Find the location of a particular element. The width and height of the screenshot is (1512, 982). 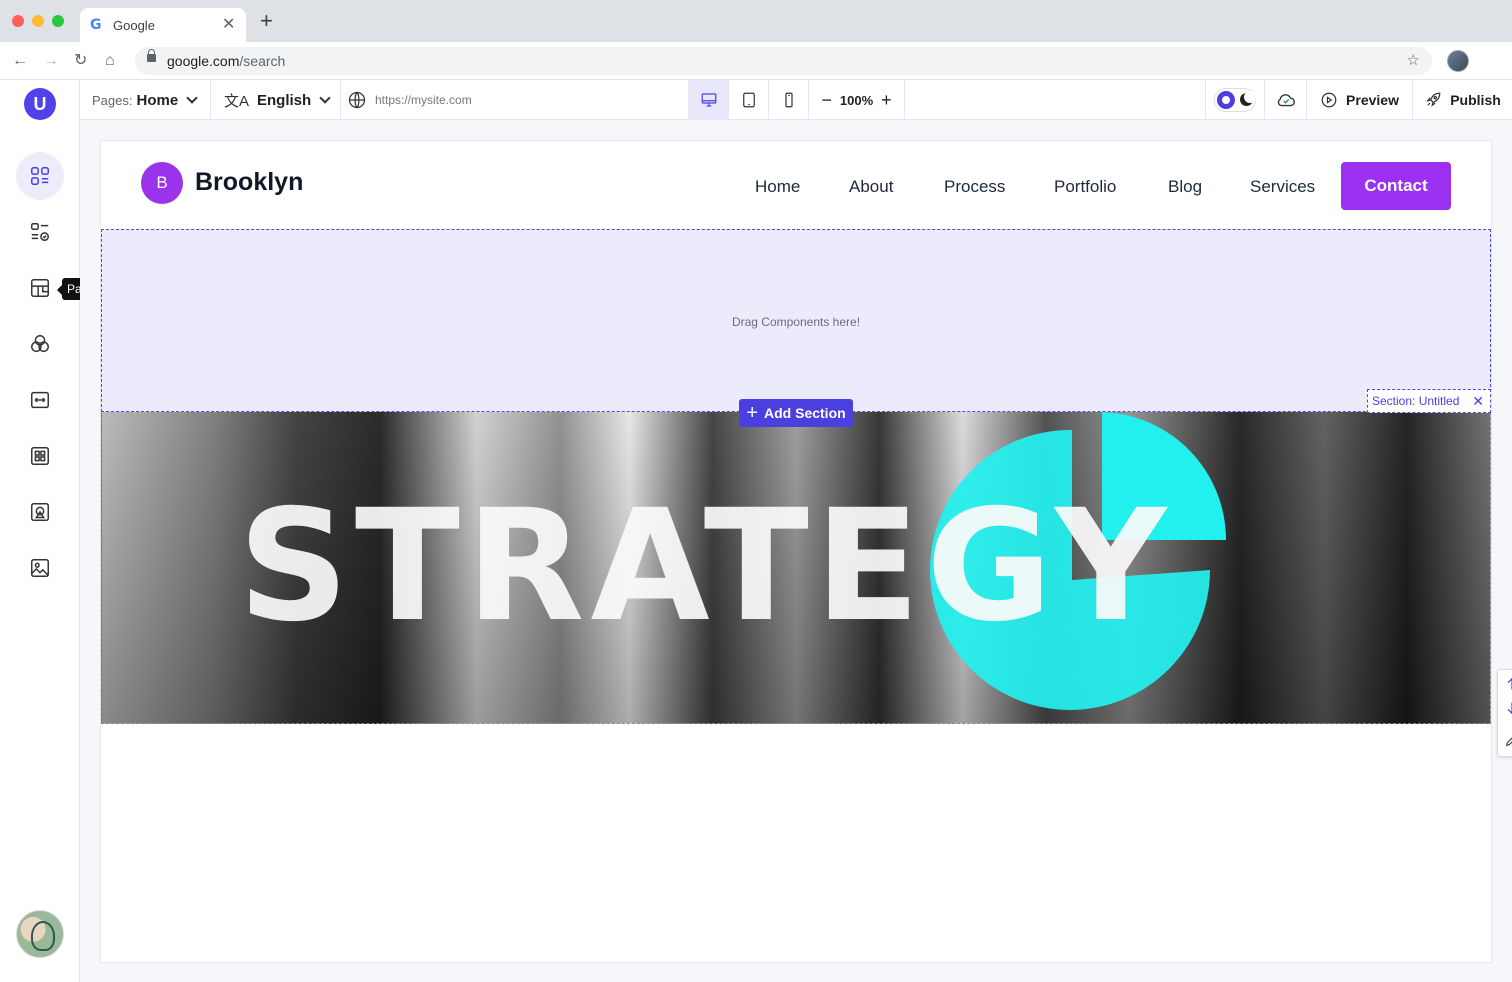

tab-title: Google is located at coordinates (134, 25).